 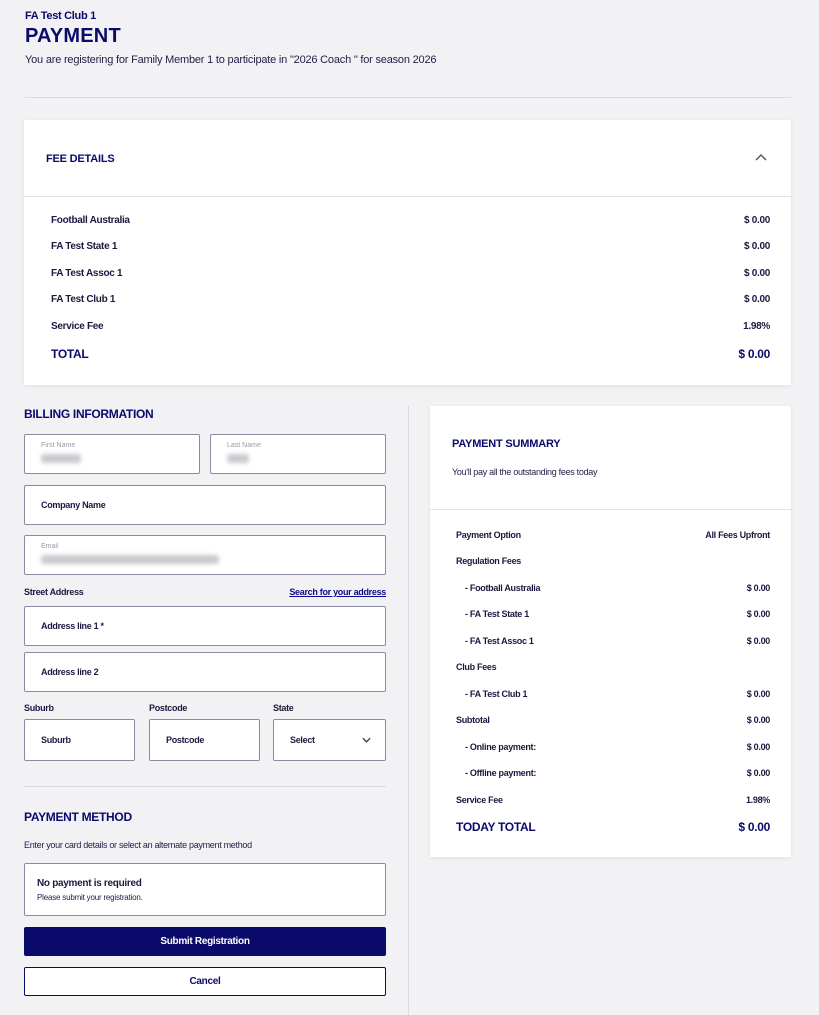 What do you see at coordinates (410, 299) in the screenshot?
I see `fee-row: FA Test Club 1 $ 0.00` at bounding box center [410, 299].